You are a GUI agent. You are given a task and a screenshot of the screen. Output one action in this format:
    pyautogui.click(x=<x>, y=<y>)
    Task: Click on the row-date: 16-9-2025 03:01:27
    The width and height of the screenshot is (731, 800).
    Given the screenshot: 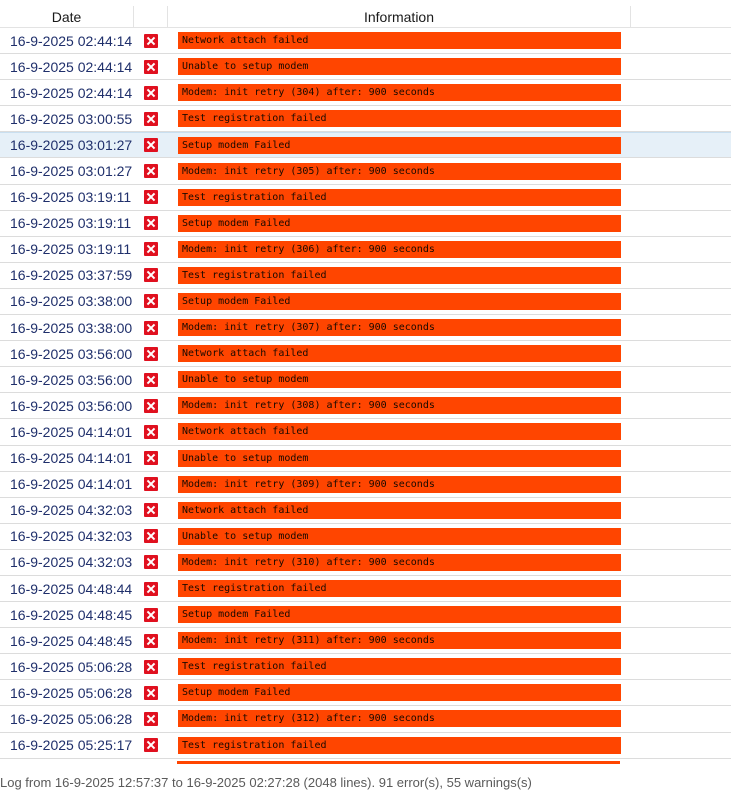 What is the action you would take?
    pyautogui.click(x=71, y=171)
    